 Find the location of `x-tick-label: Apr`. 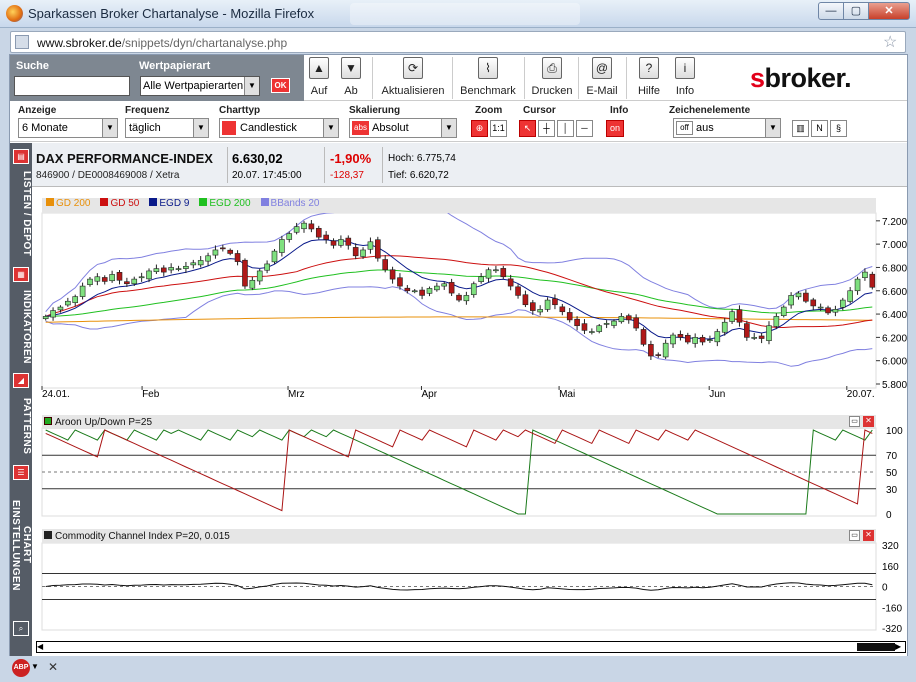

x-tick-label: Apr is located at coordinates (429, 394).